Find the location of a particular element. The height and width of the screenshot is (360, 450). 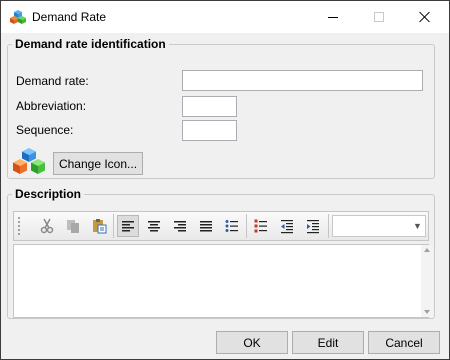

maximize-button is located at coordinates (379, 17).